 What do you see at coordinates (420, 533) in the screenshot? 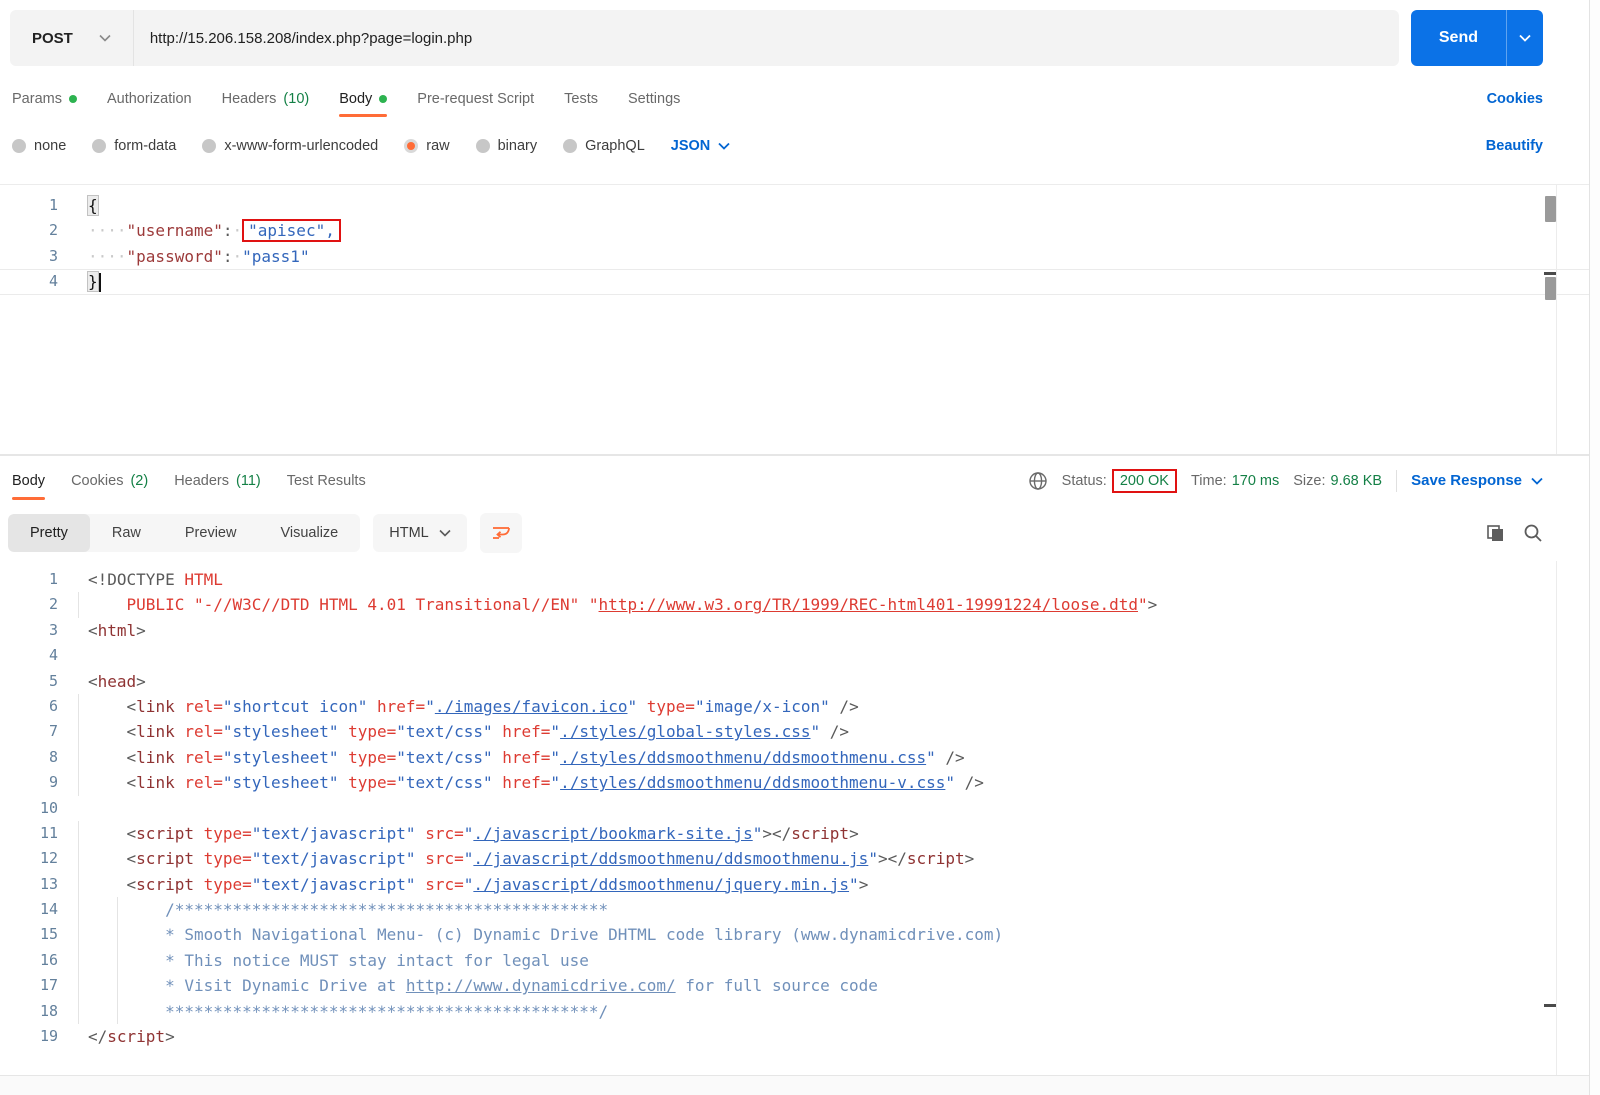
I see `format-selector: HTML` at bounding box center [420, 533].